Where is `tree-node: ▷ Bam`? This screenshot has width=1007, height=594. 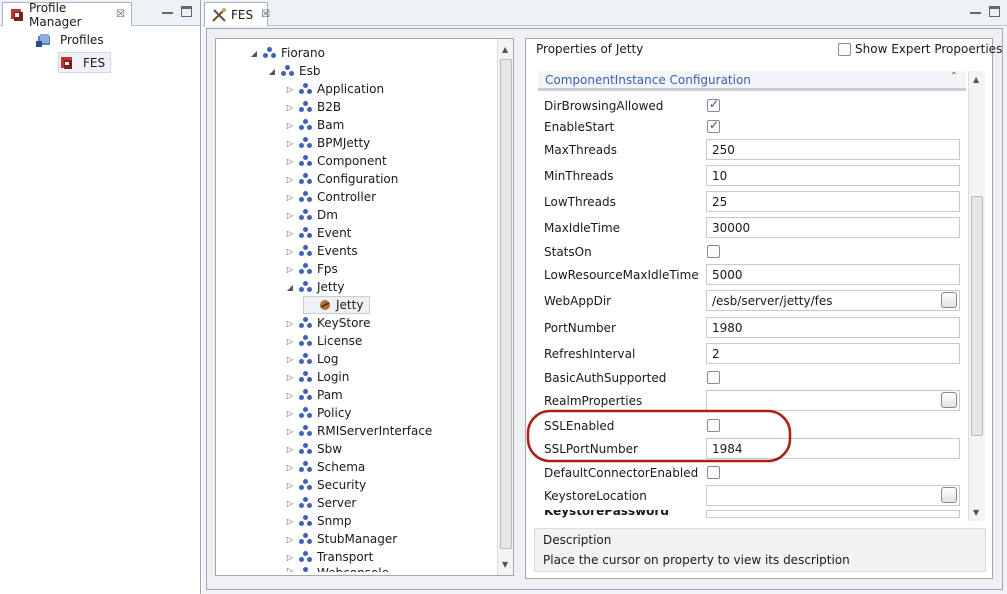
tree-node: ▷ Bam is located at coordinates (314, 125).